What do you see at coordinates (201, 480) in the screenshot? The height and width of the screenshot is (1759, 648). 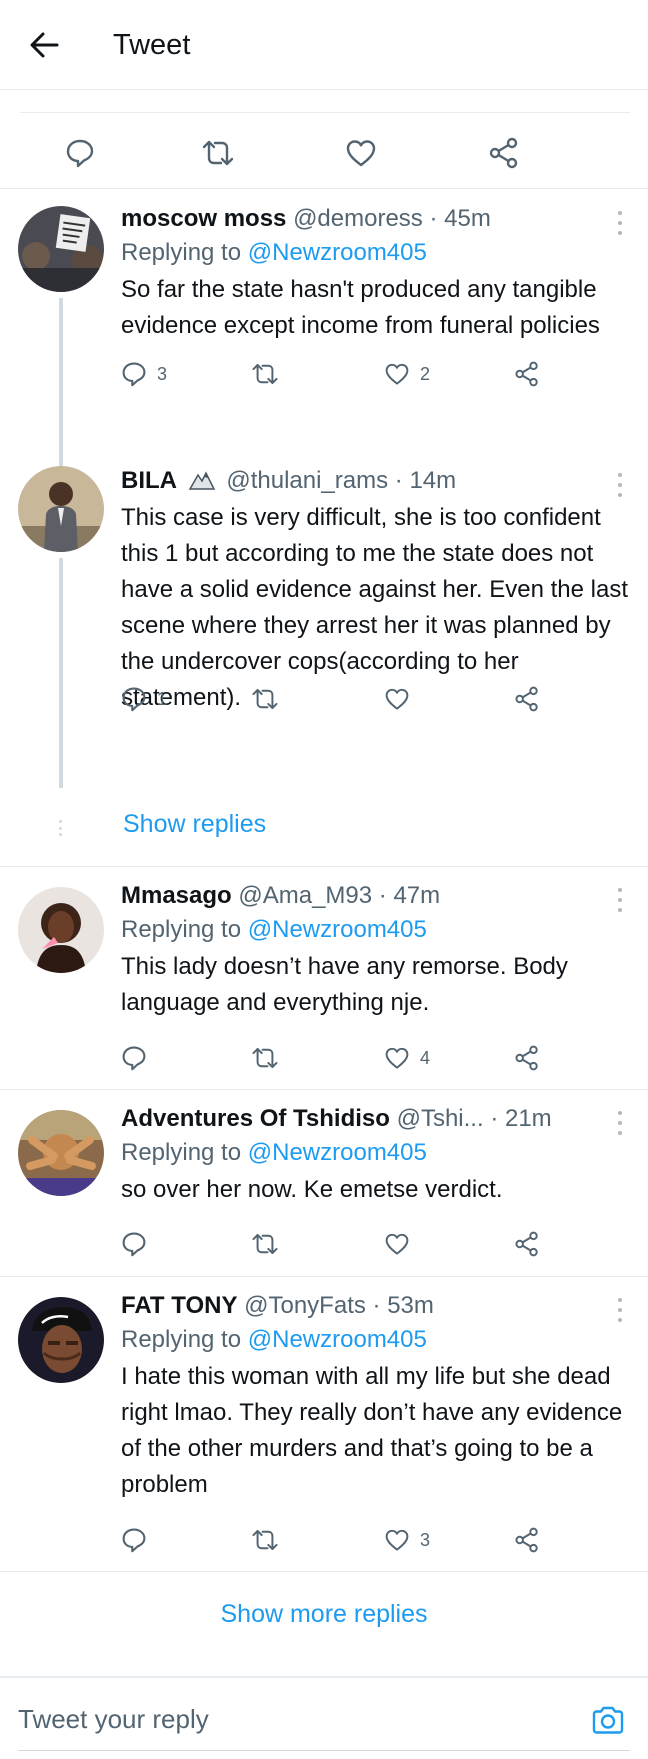 I see `flag-emoji-icon` at bounding box center [201, 480].